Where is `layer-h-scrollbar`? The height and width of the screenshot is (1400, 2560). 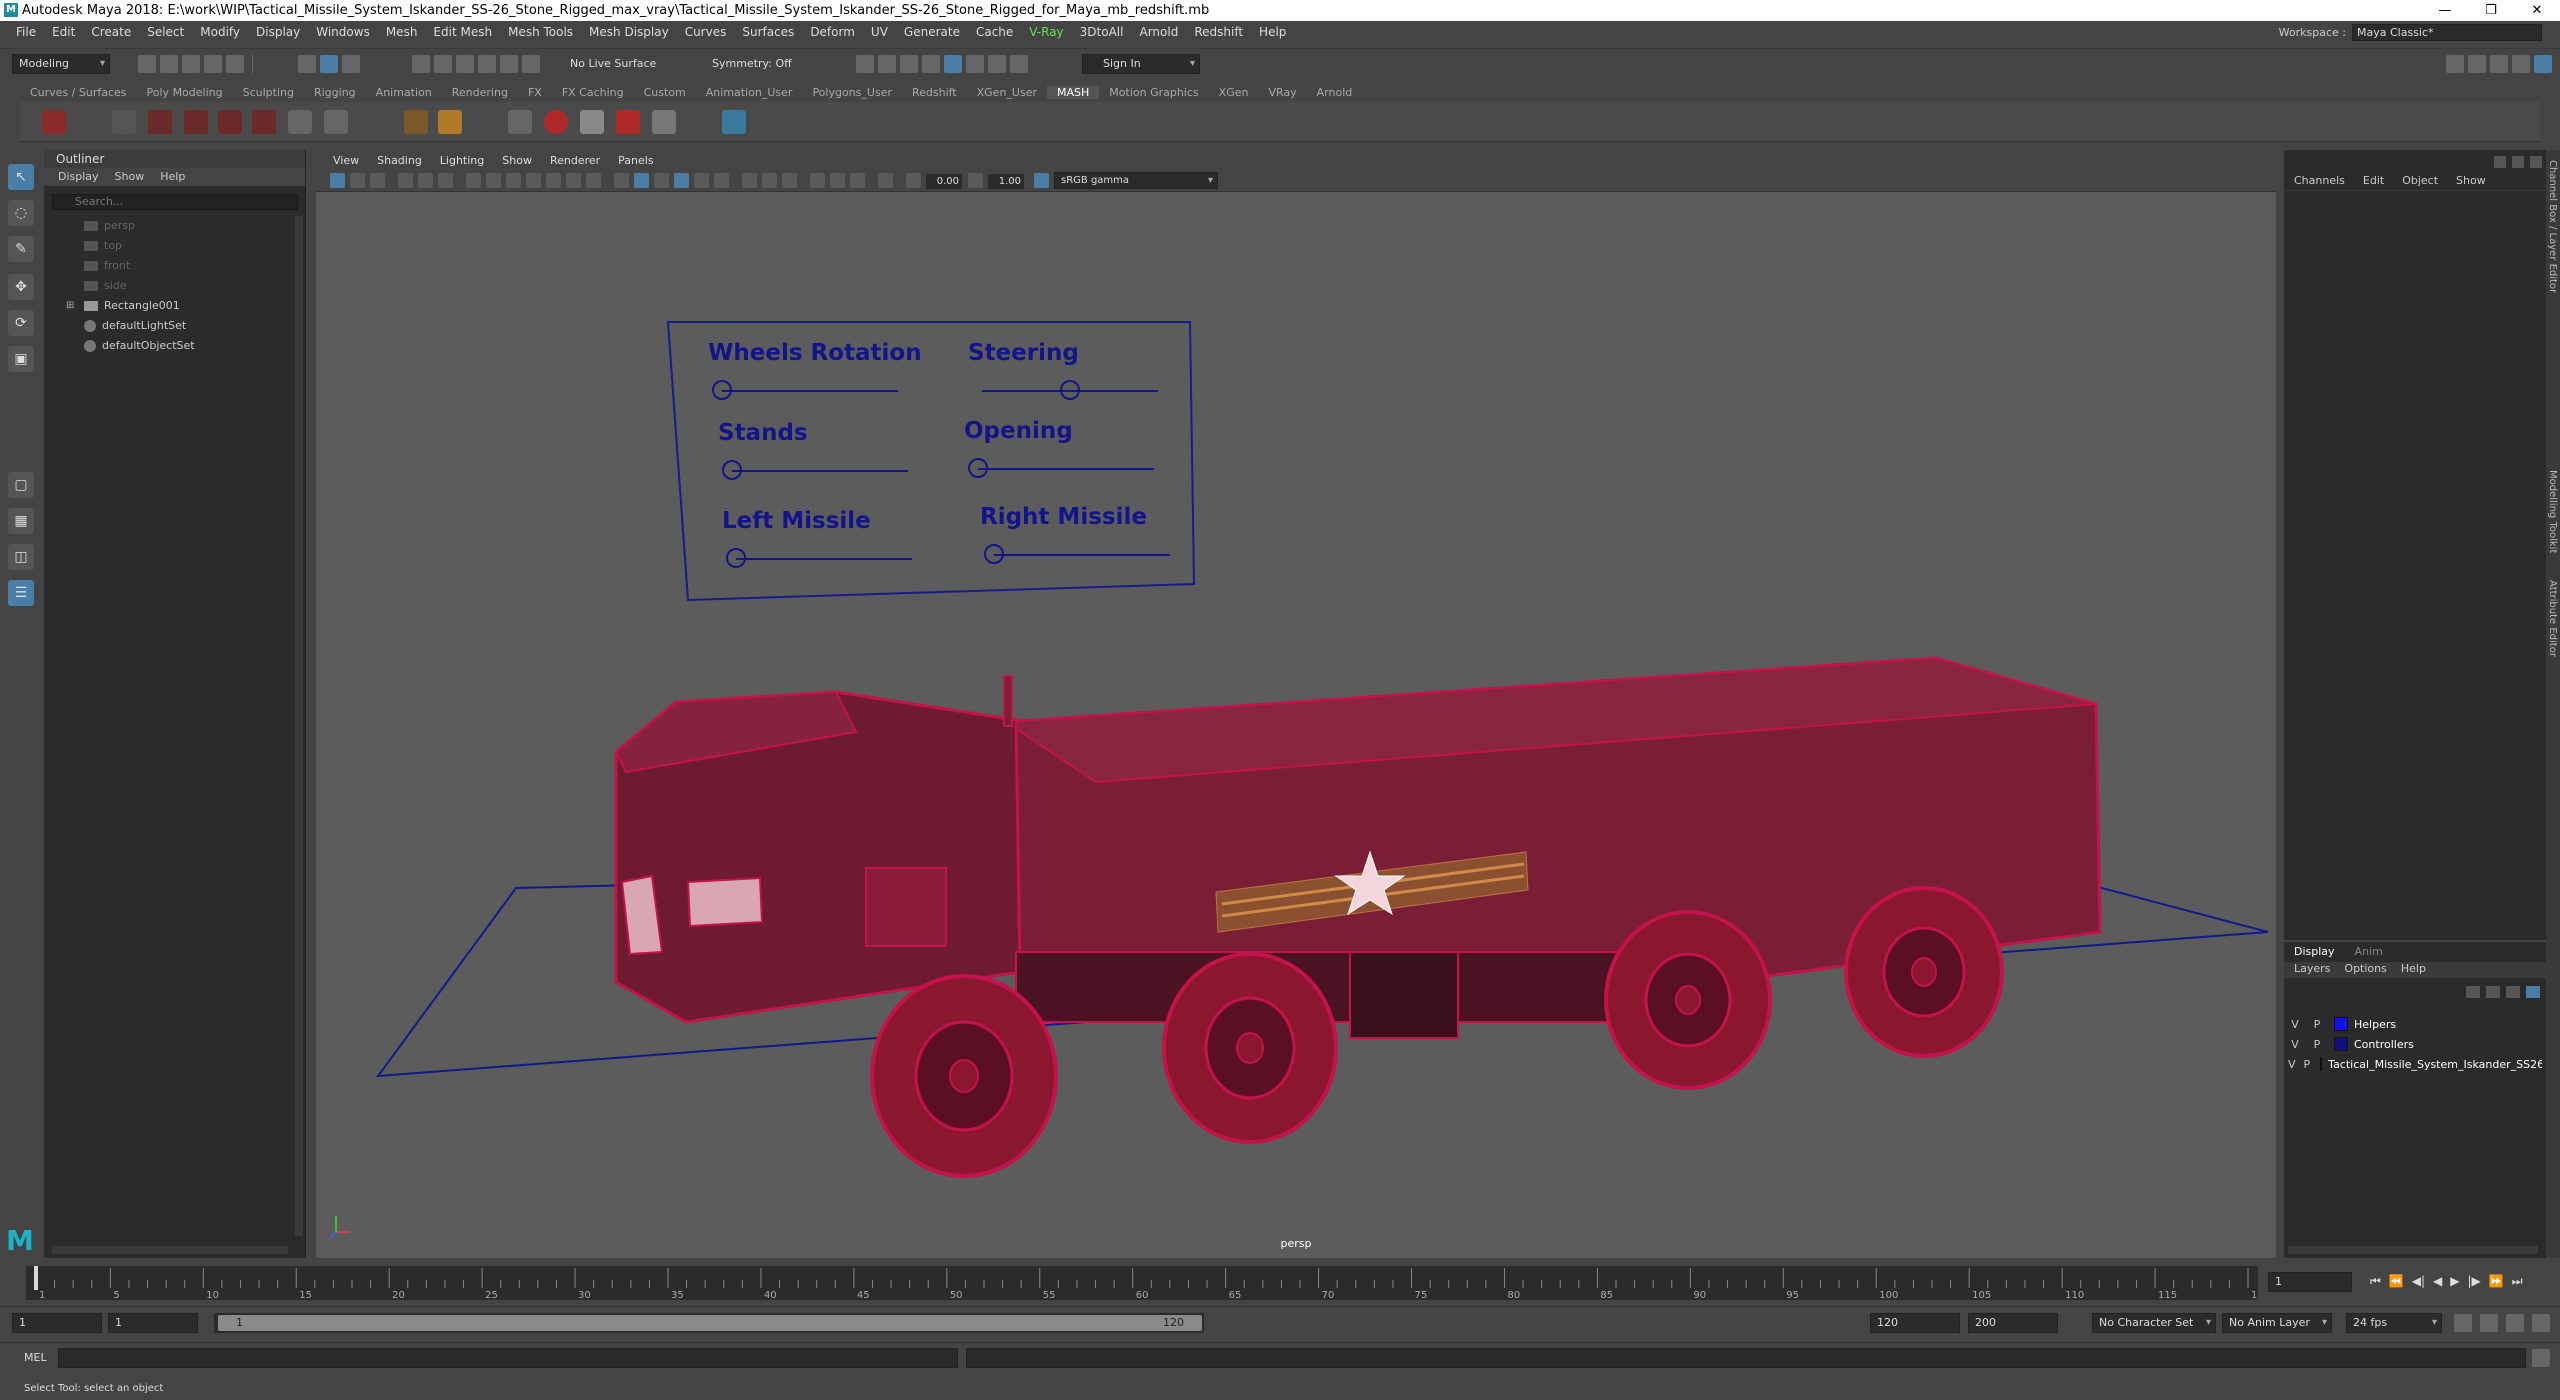
layer-h-scrollbar is located at coordinates (2413, 1250).